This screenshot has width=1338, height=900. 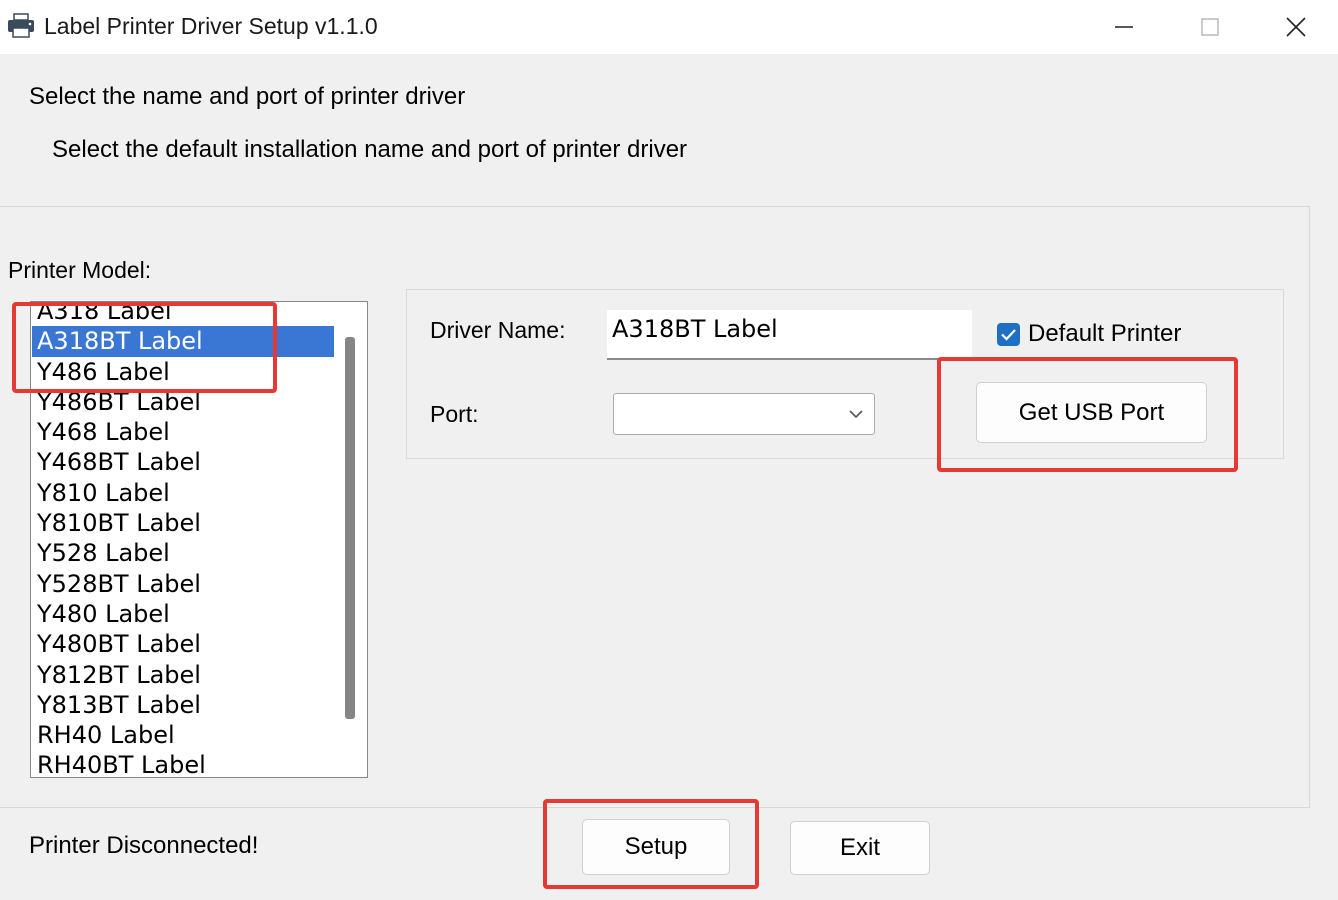 I want to click on printer-model-item: Y810BT Label, so click(x=183, y=523).